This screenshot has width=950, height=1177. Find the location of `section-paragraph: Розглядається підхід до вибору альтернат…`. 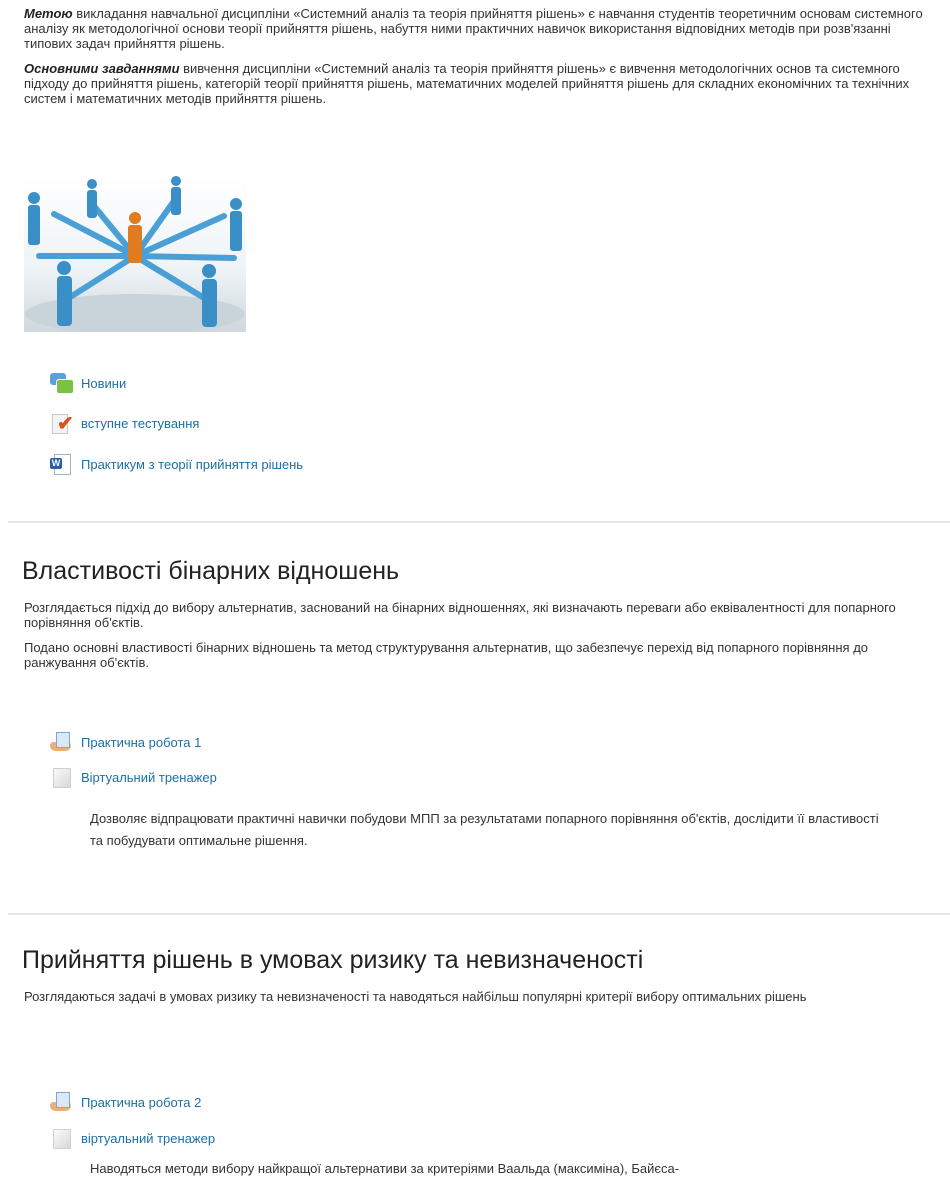

section-paragraph: Розглядається підхід до вибору альтернат… is located at coordinates (460, 615).